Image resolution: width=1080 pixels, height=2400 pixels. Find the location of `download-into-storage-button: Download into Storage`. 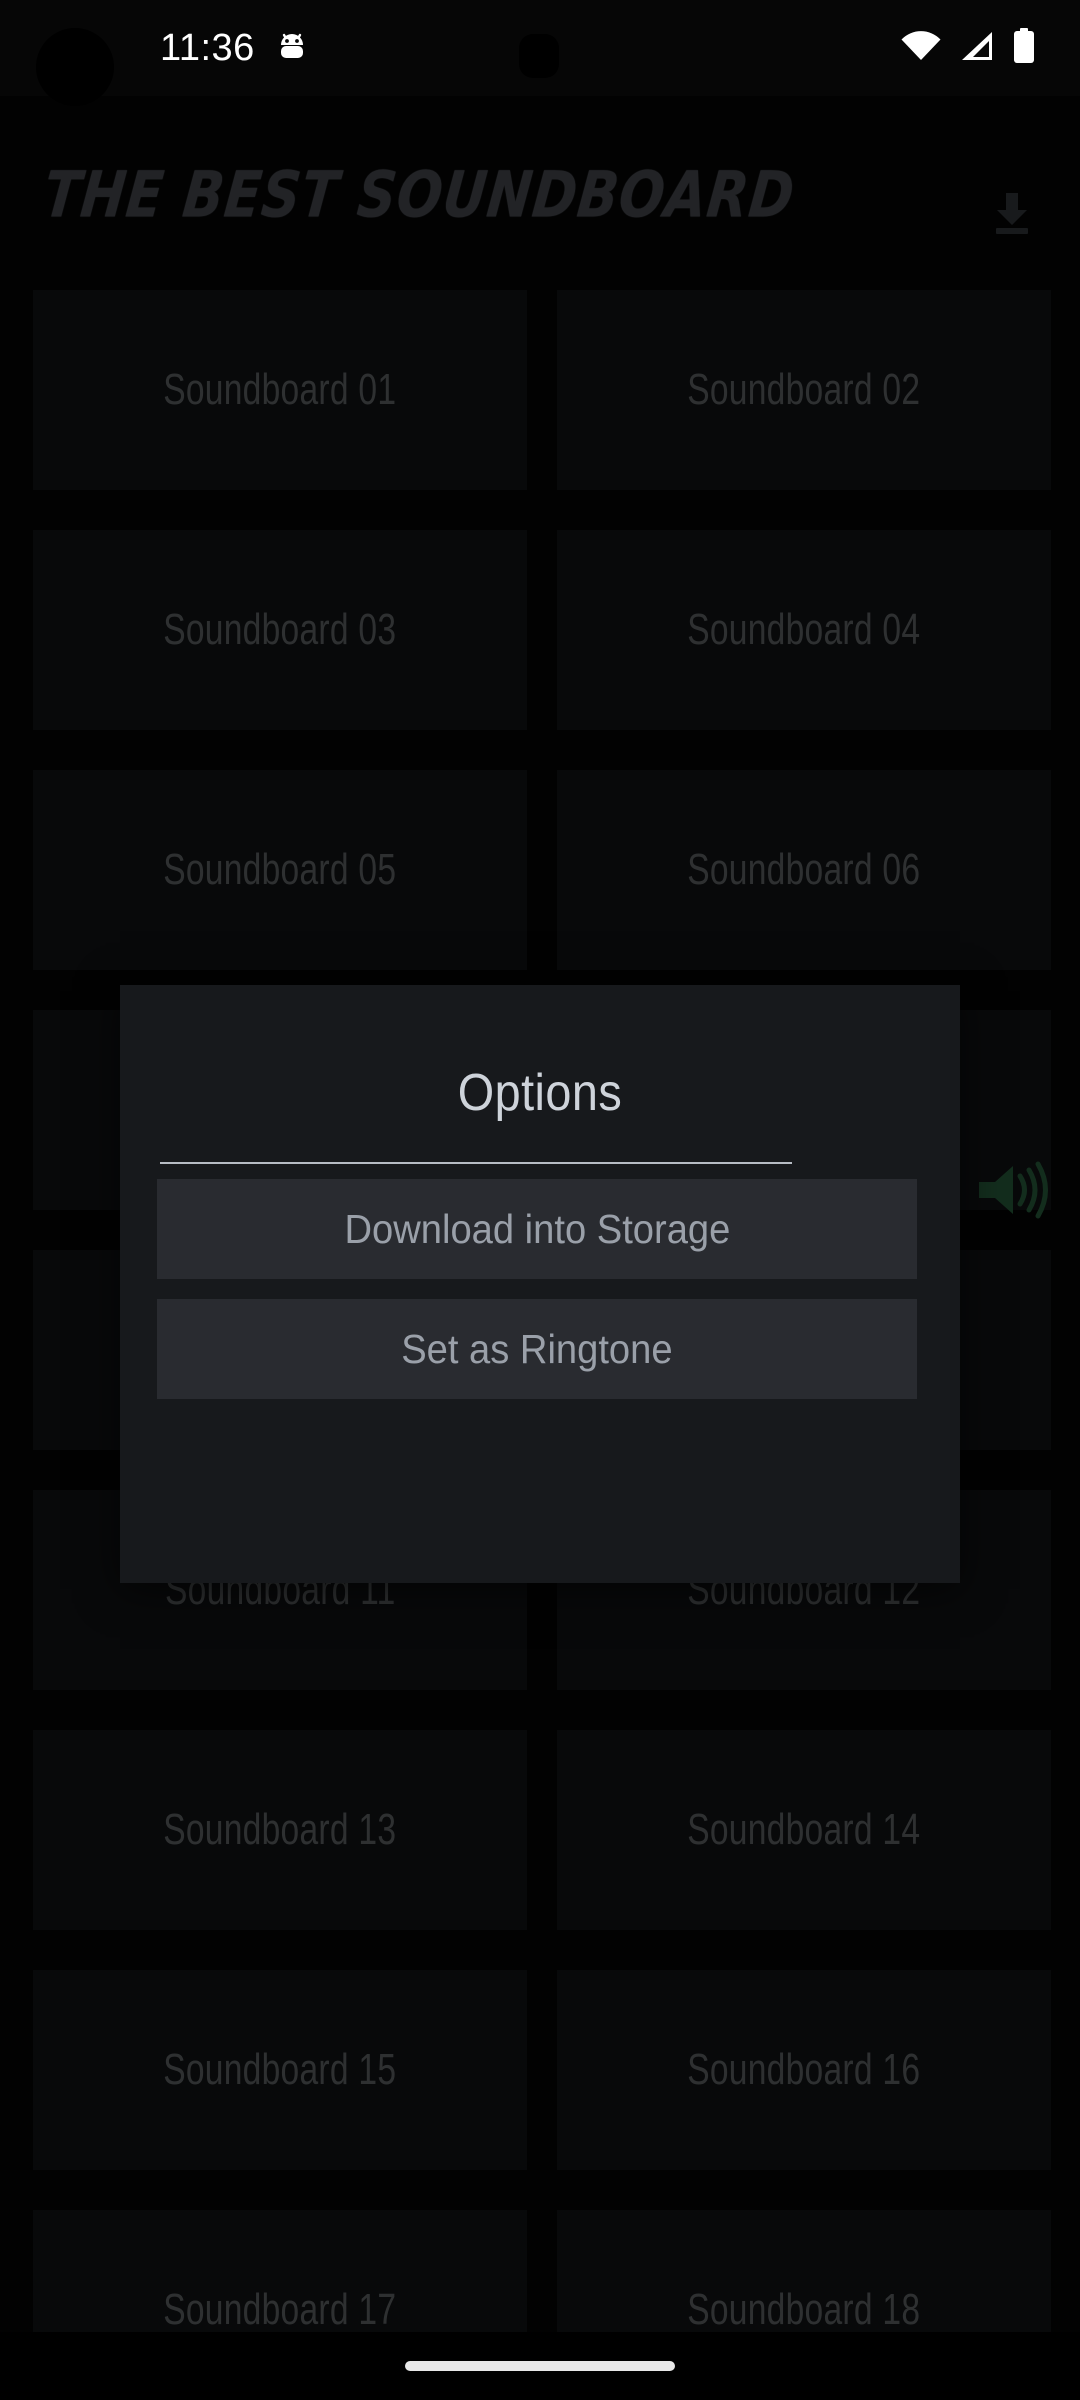

download-into-storage-button: Download into Storage is located at coordinates (537, 1229).